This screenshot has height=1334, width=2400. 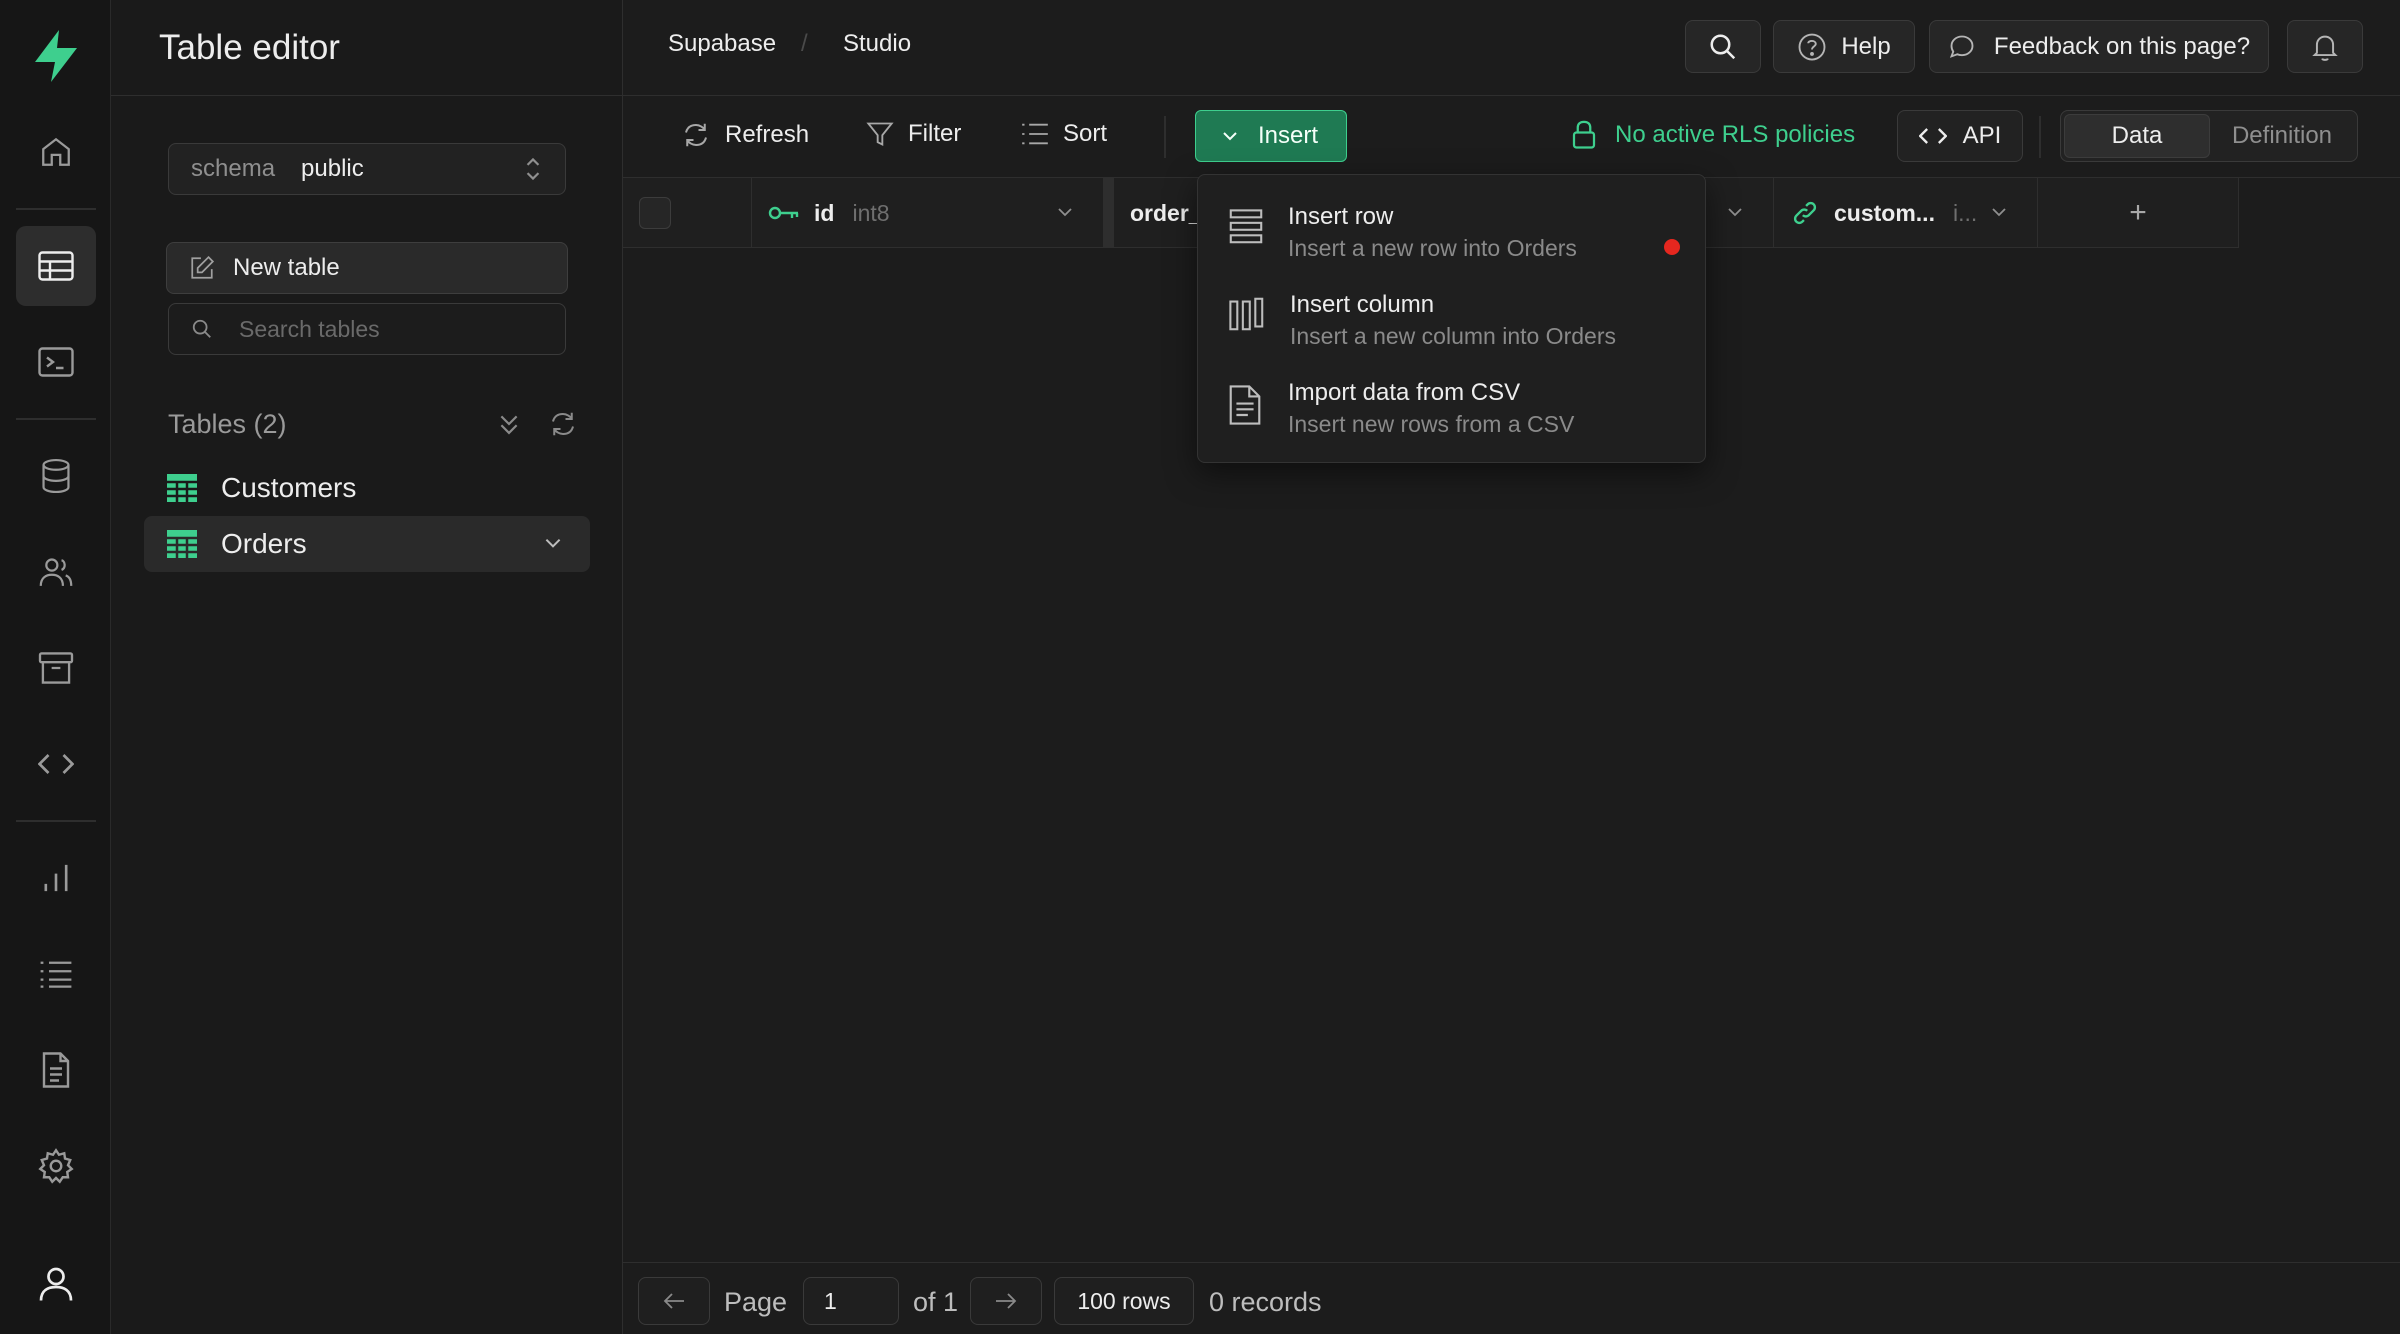 I want to click on menu-item-title: Insert row, so click(x=1341, y=216).